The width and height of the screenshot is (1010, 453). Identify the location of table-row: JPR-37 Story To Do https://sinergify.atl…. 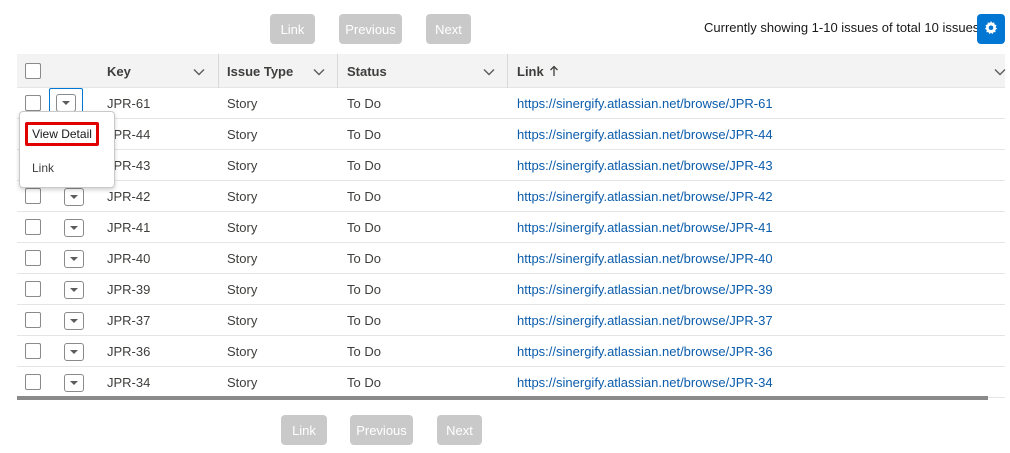
(511, 320).